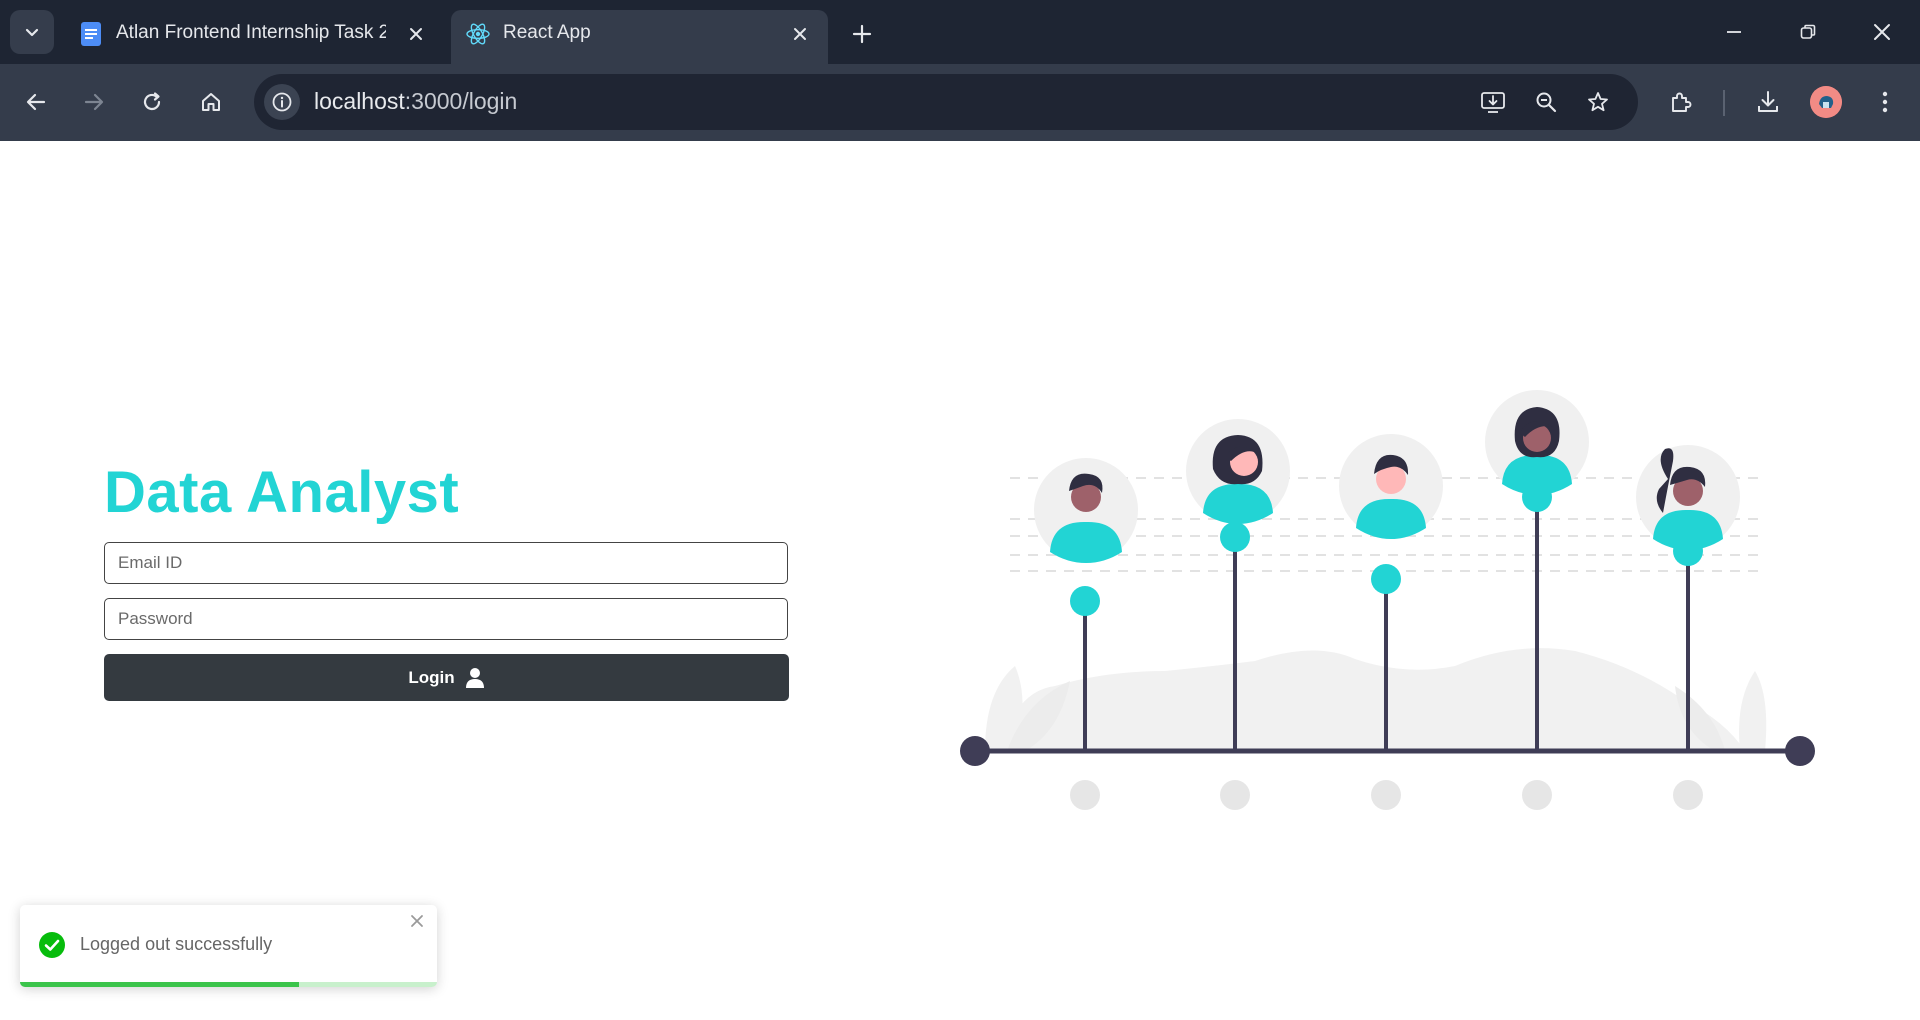  I want to click on browser-toolbar: localhost:3000/login, so click(960, 102).